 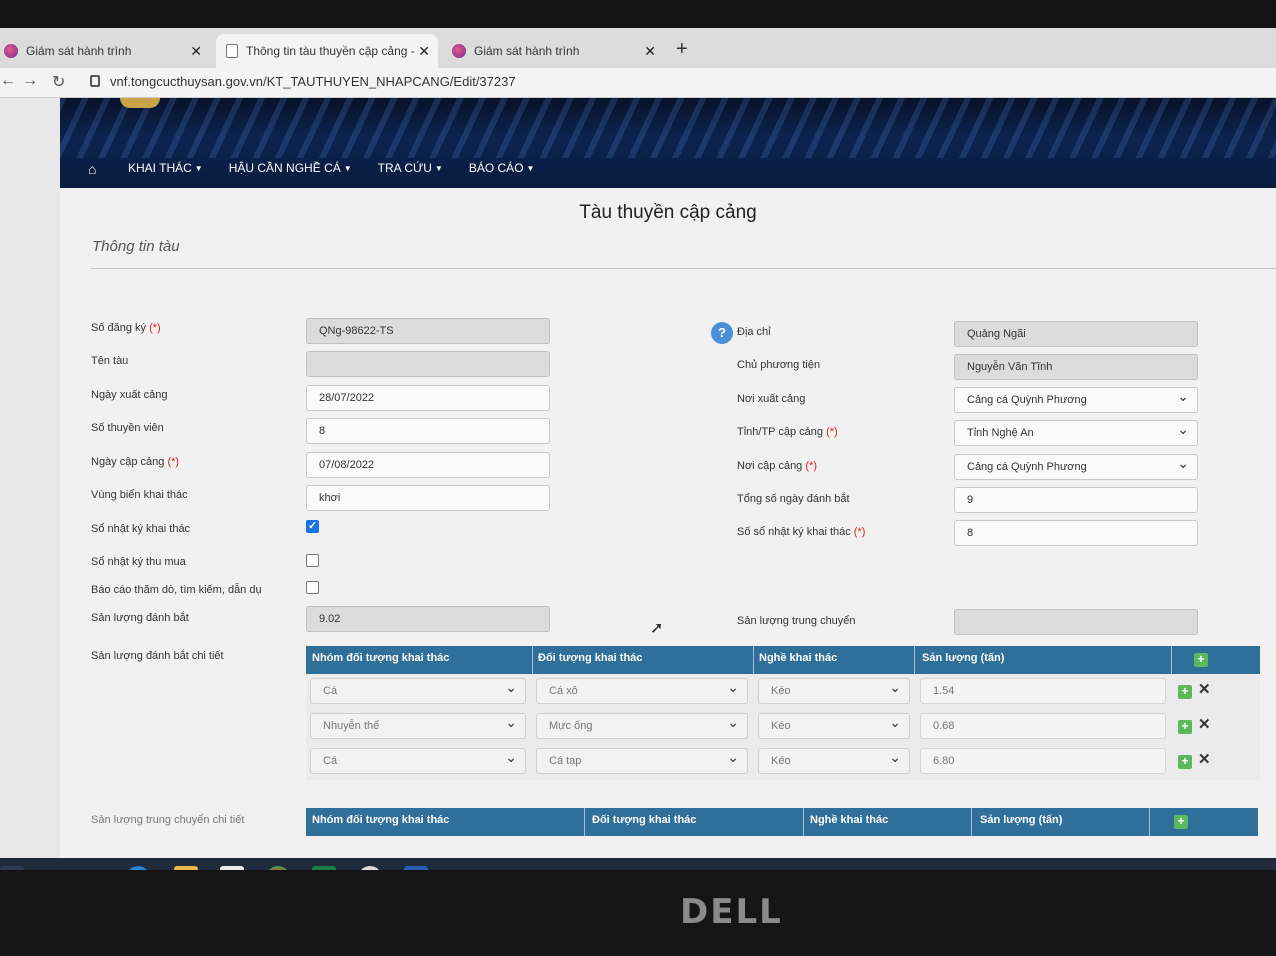 What do you see at coordinates (1204, 724) in the screenshot?
I see `row2-delete-x-icon: ✕` at bounding box center [1204, 724].